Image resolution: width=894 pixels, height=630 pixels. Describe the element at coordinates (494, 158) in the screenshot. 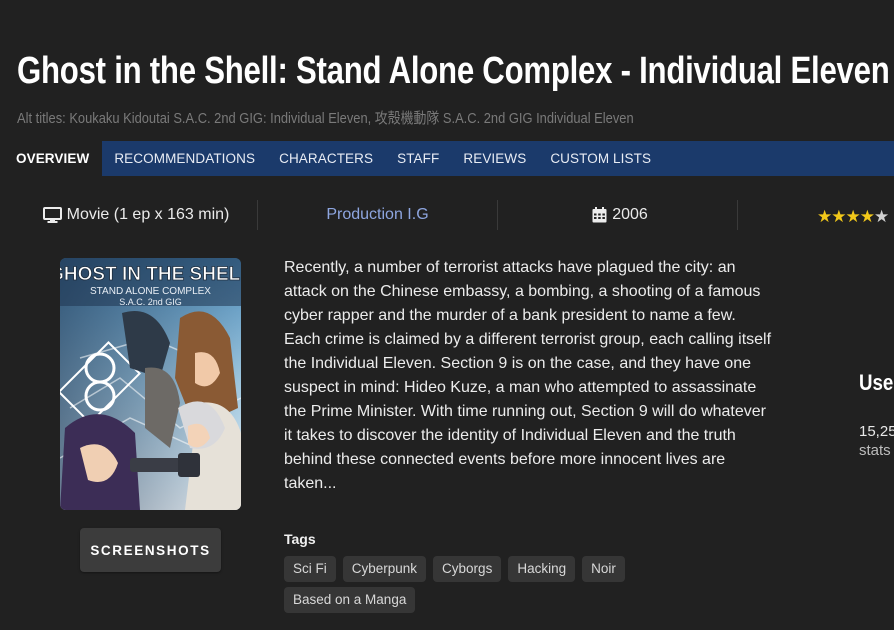

I see `tab-reviews: REVIEWS` at that location.